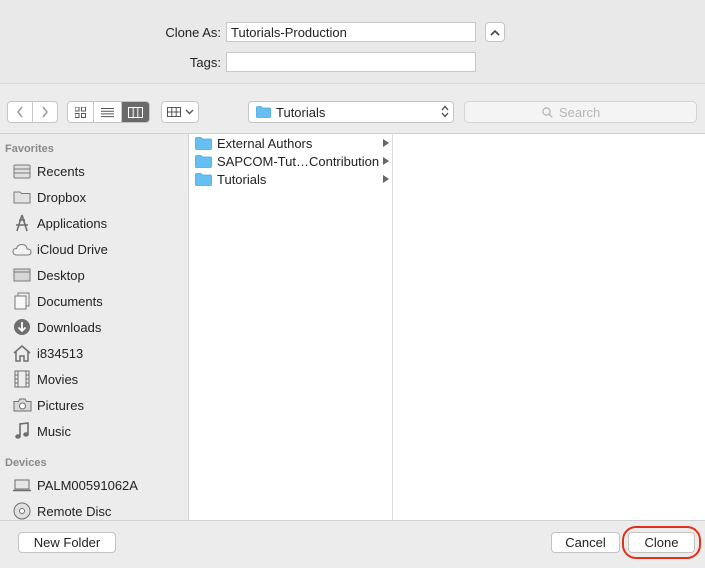 The height and width of the screenshot is (568, 705). I want to click on list-view-button, so click(108, 112).